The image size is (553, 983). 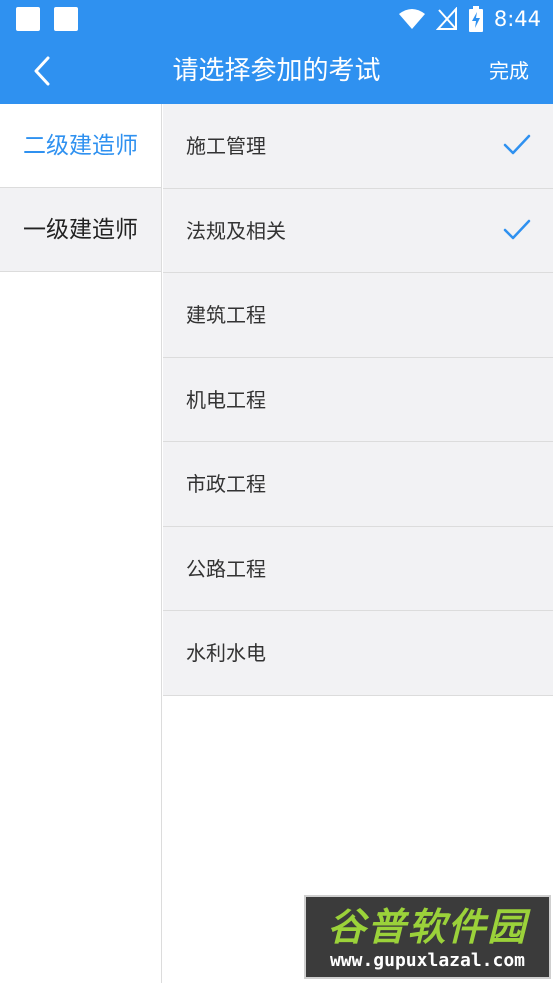 I want to click on subject-label: 市政工程, so click(x=226, y=484).